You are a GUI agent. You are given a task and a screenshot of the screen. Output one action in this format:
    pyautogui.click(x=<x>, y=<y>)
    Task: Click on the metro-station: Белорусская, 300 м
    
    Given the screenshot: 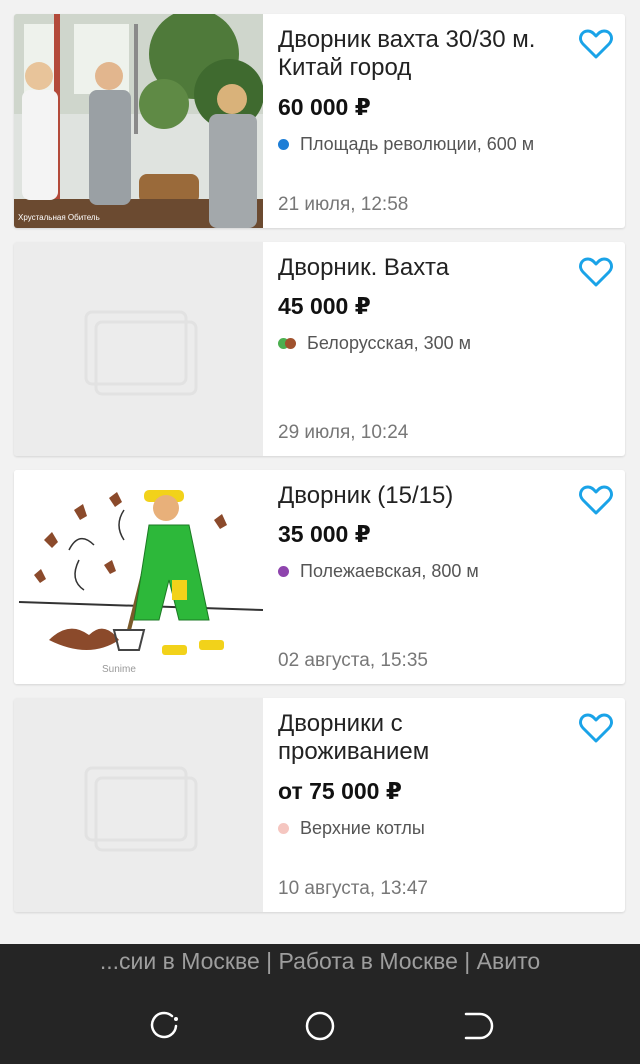 What is the action you would take?
    pyautogui.click(x=374, y=343)
    